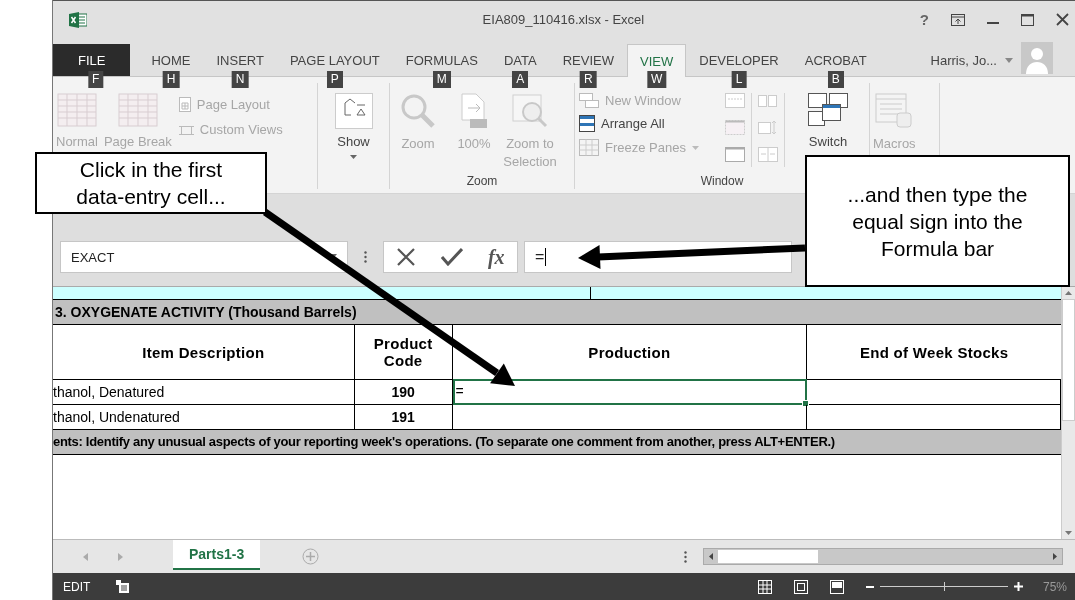 The height and width of the screenshot is (600, 1075). What do you see at coordinates (835, 79) in the screenshot?
I see `keytip-badge: B` at bounding box center [835, 79].